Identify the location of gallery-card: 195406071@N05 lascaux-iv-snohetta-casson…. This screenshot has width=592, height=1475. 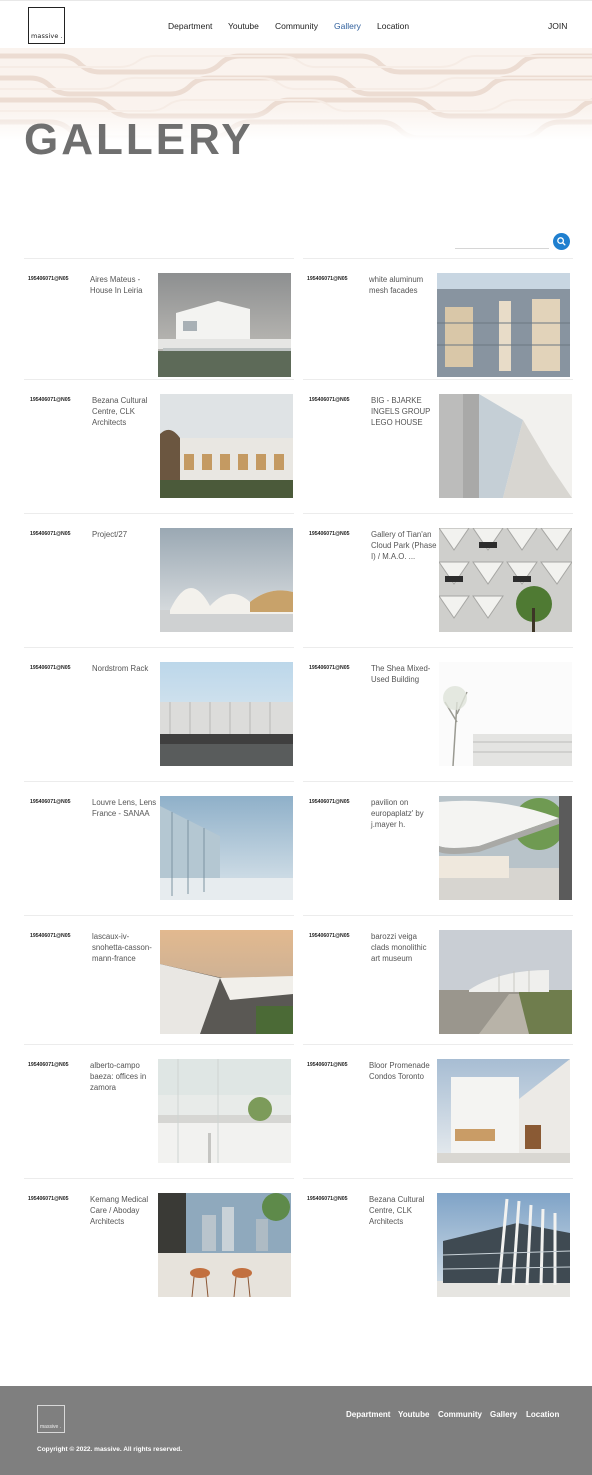
(162, 990).